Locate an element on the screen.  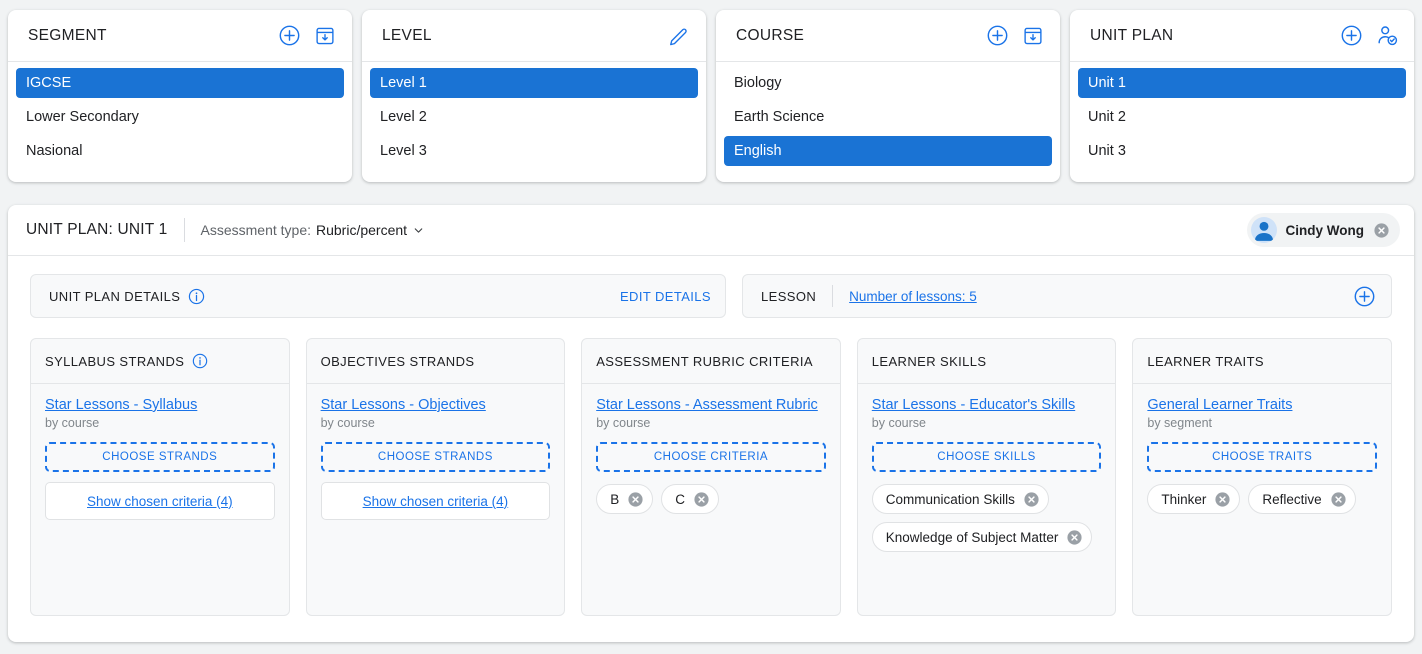
lesson-bar: LESSON Number of lessons: 5 is located at coordinates (1067, 296).